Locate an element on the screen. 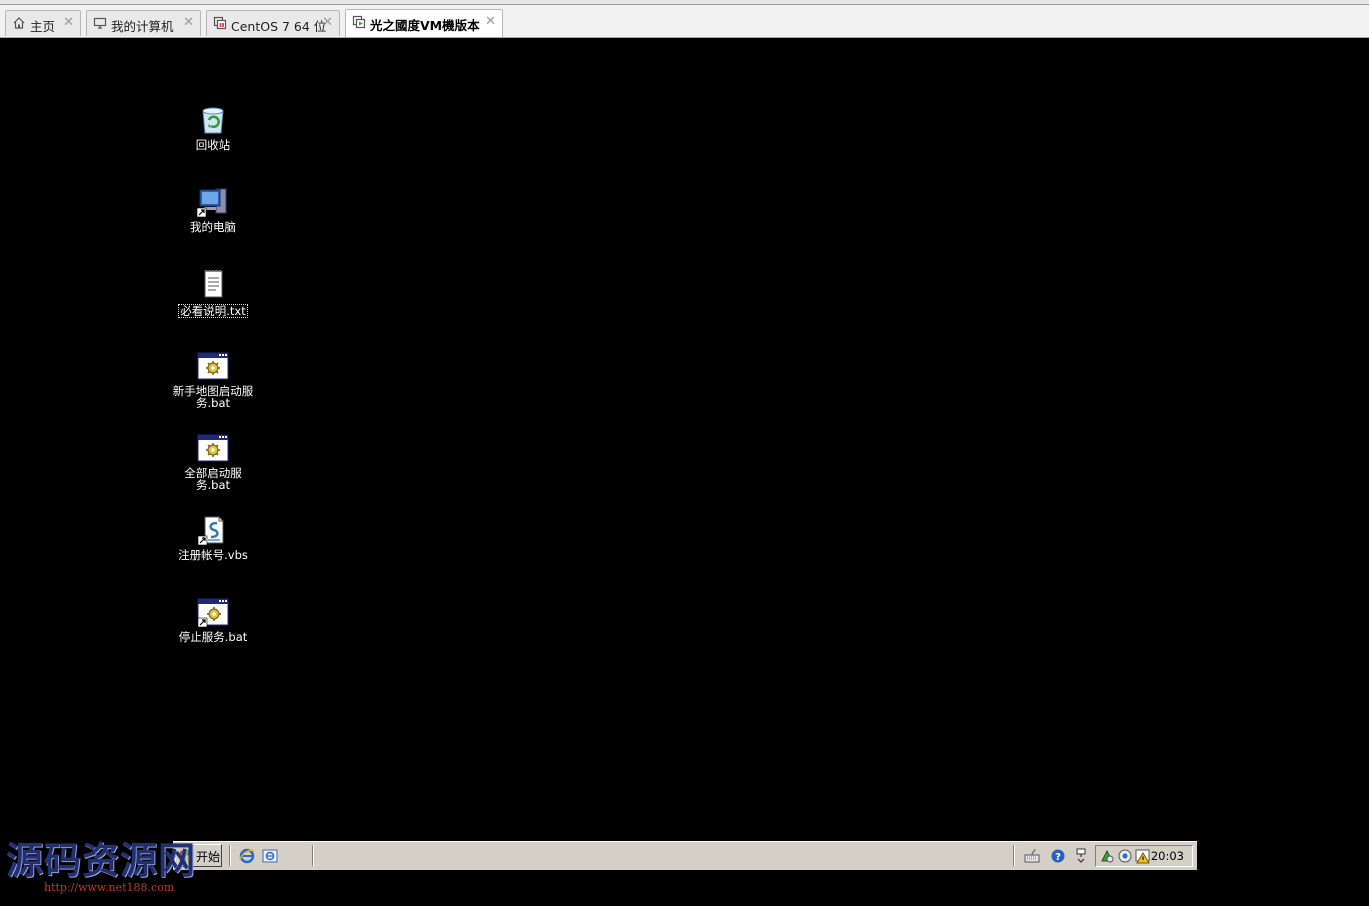  warning-icon is located at coordinates (1143, 856).